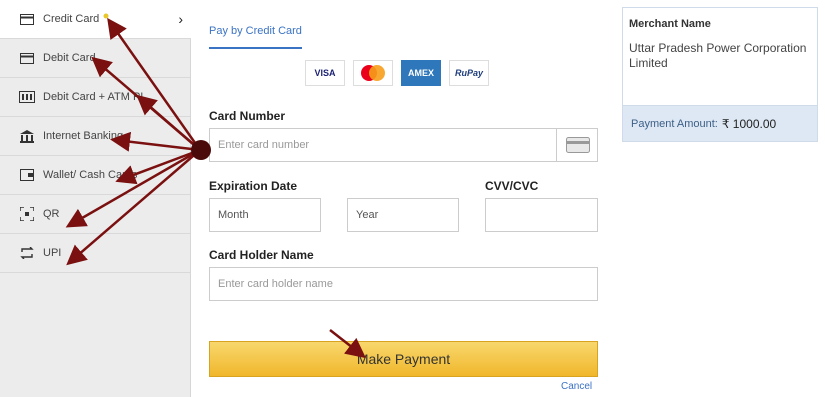  What do you see at coordinates (403, 284) in the screenshot?
I see `card-holder-input: Enter card holder name` at bounding box center [403, 284].